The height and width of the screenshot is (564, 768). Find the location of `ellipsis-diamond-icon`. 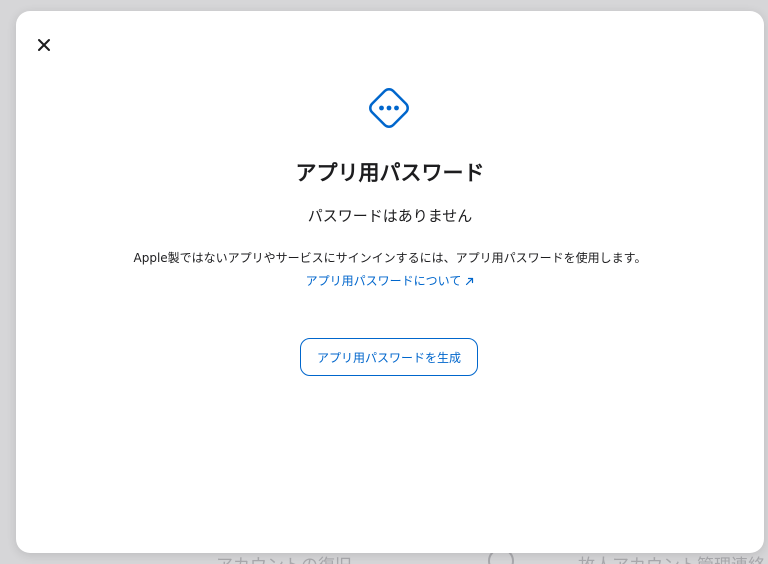

ellipsis-diamond-icon is located at coordinates (389, 108).